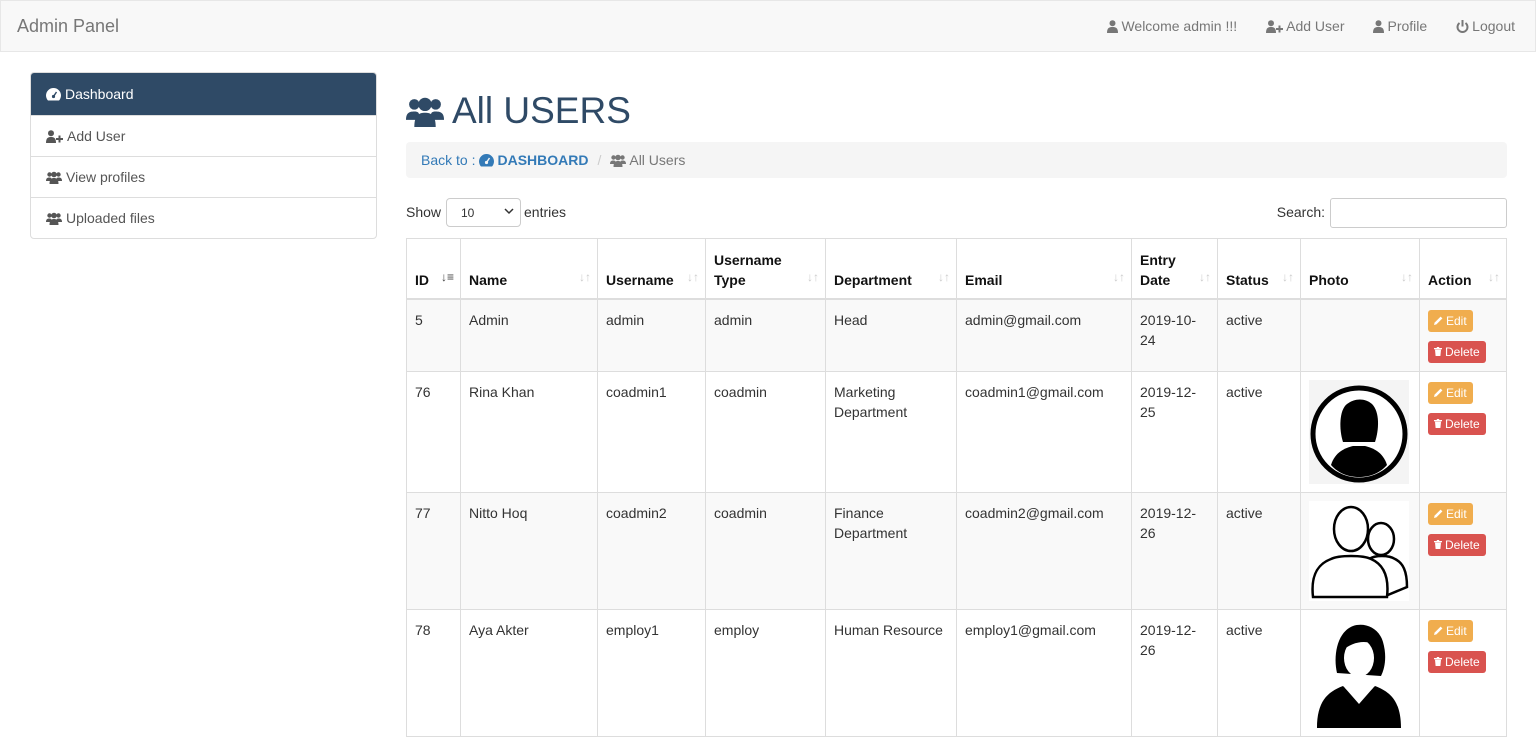 The height and width of the screenshot is (737, 1536). Describe the element at coordinates (433, 269) in the screenshot. I see `column-header-id: ID ↓≡` at that location.